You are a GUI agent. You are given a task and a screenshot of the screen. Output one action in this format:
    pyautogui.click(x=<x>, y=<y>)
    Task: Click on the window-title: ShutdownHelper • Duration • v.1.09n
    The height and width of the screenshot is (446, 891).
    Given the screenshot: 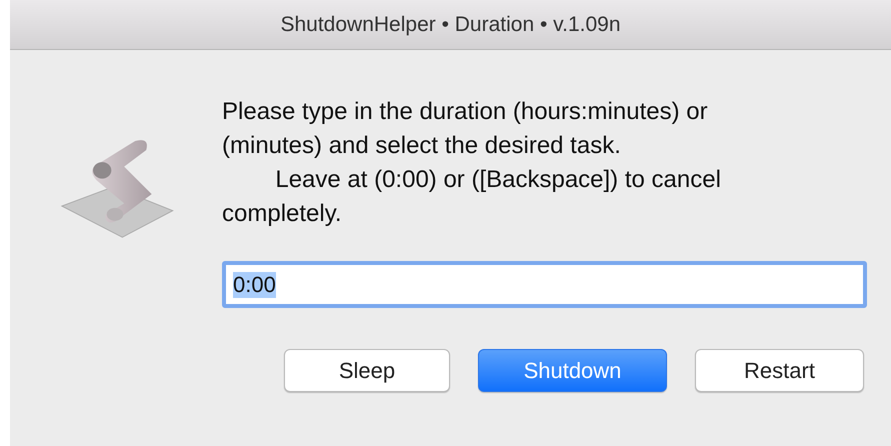 What is the action you would take?
    pyautogui.click(x=450, y=24)
    